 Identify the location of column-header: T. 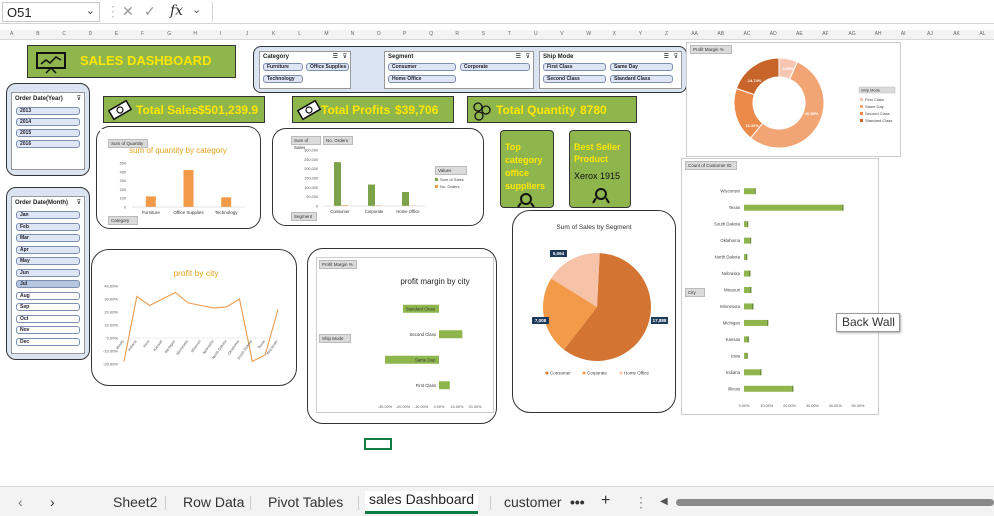
(509, 34).